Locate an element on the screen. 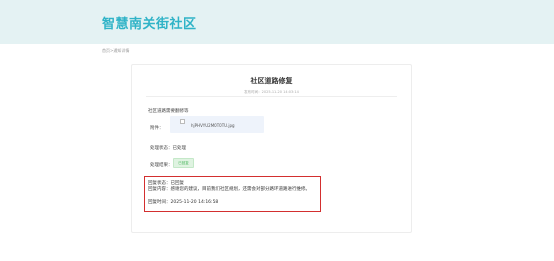 This screenshot has width=554, height=261. attachment-link: hjPHVYU2M0T0TU.jpg is located at coordinates (217, 124).